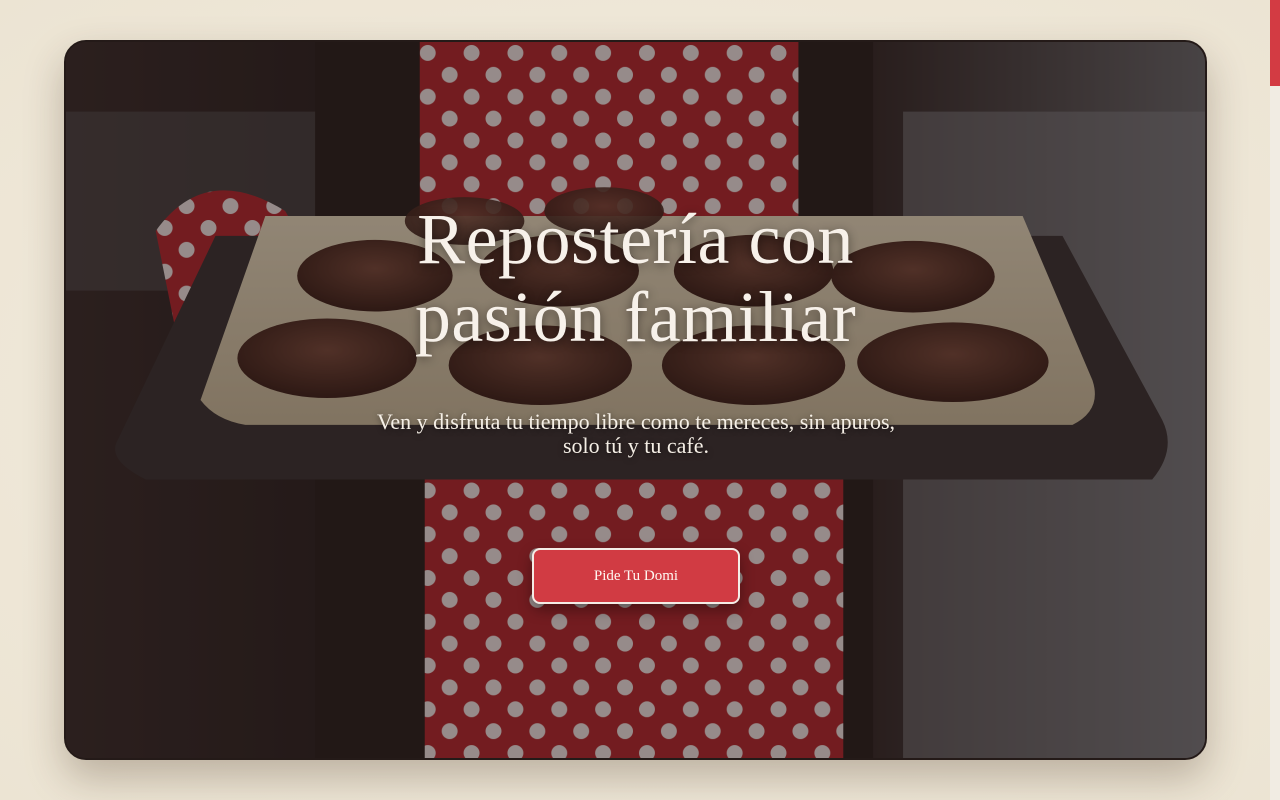 This screenshot has height=800, width=1280. Describe the element at coordinates (635, 239) in the screenshot. I see `hero-title-line-1: Repostería con` at that location.